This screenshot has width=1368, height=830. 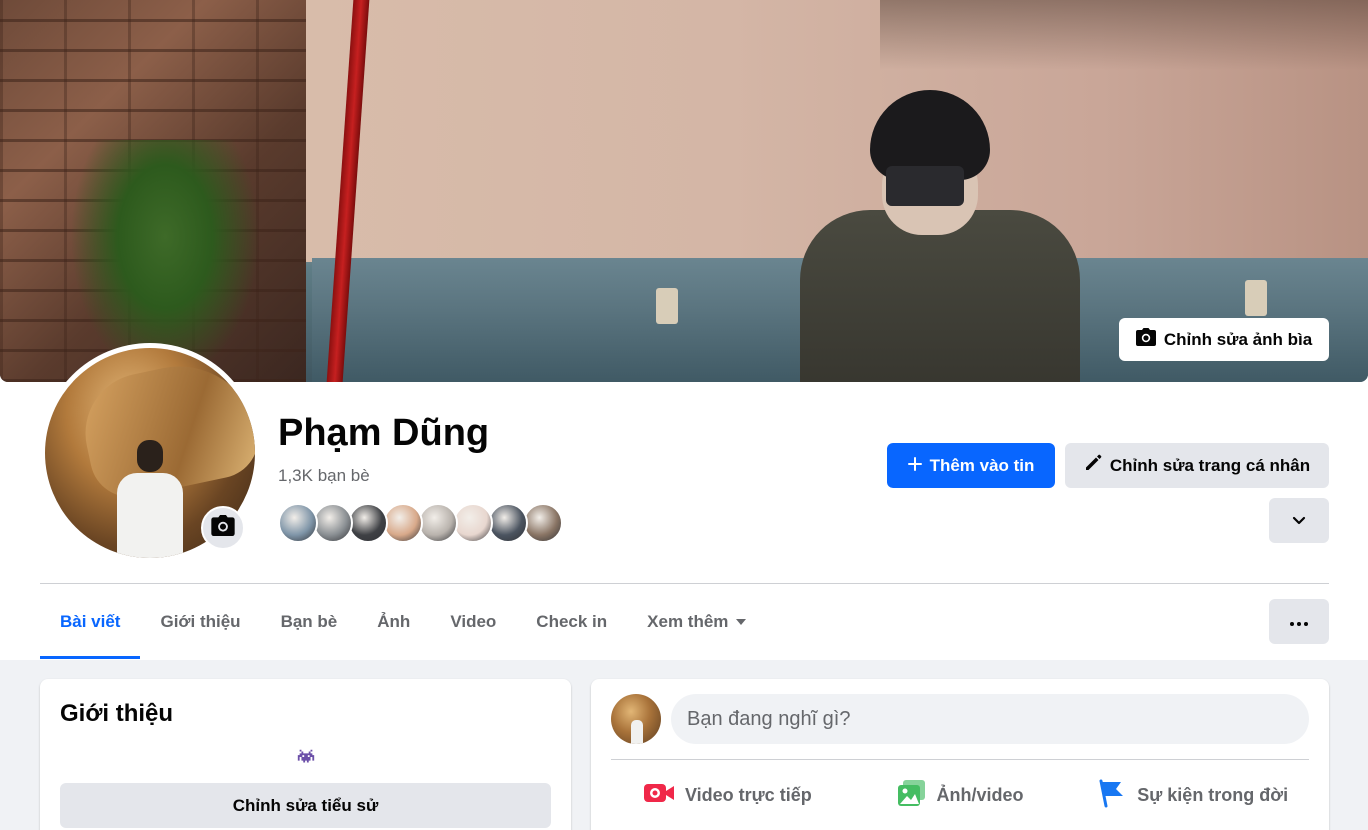 I want to click on update-avatar-camera-button, so click(x=223, y=528).